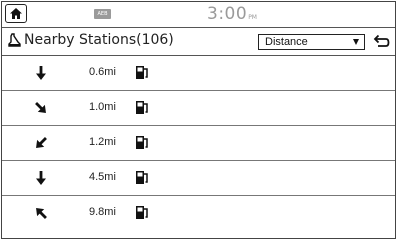 The width and height of the screenshot is (398, 241). What do you see at coordinates (286, 42) in the screenshot?
I see `sort-dropdown-value: Distance` at bounding box center [286, 42].